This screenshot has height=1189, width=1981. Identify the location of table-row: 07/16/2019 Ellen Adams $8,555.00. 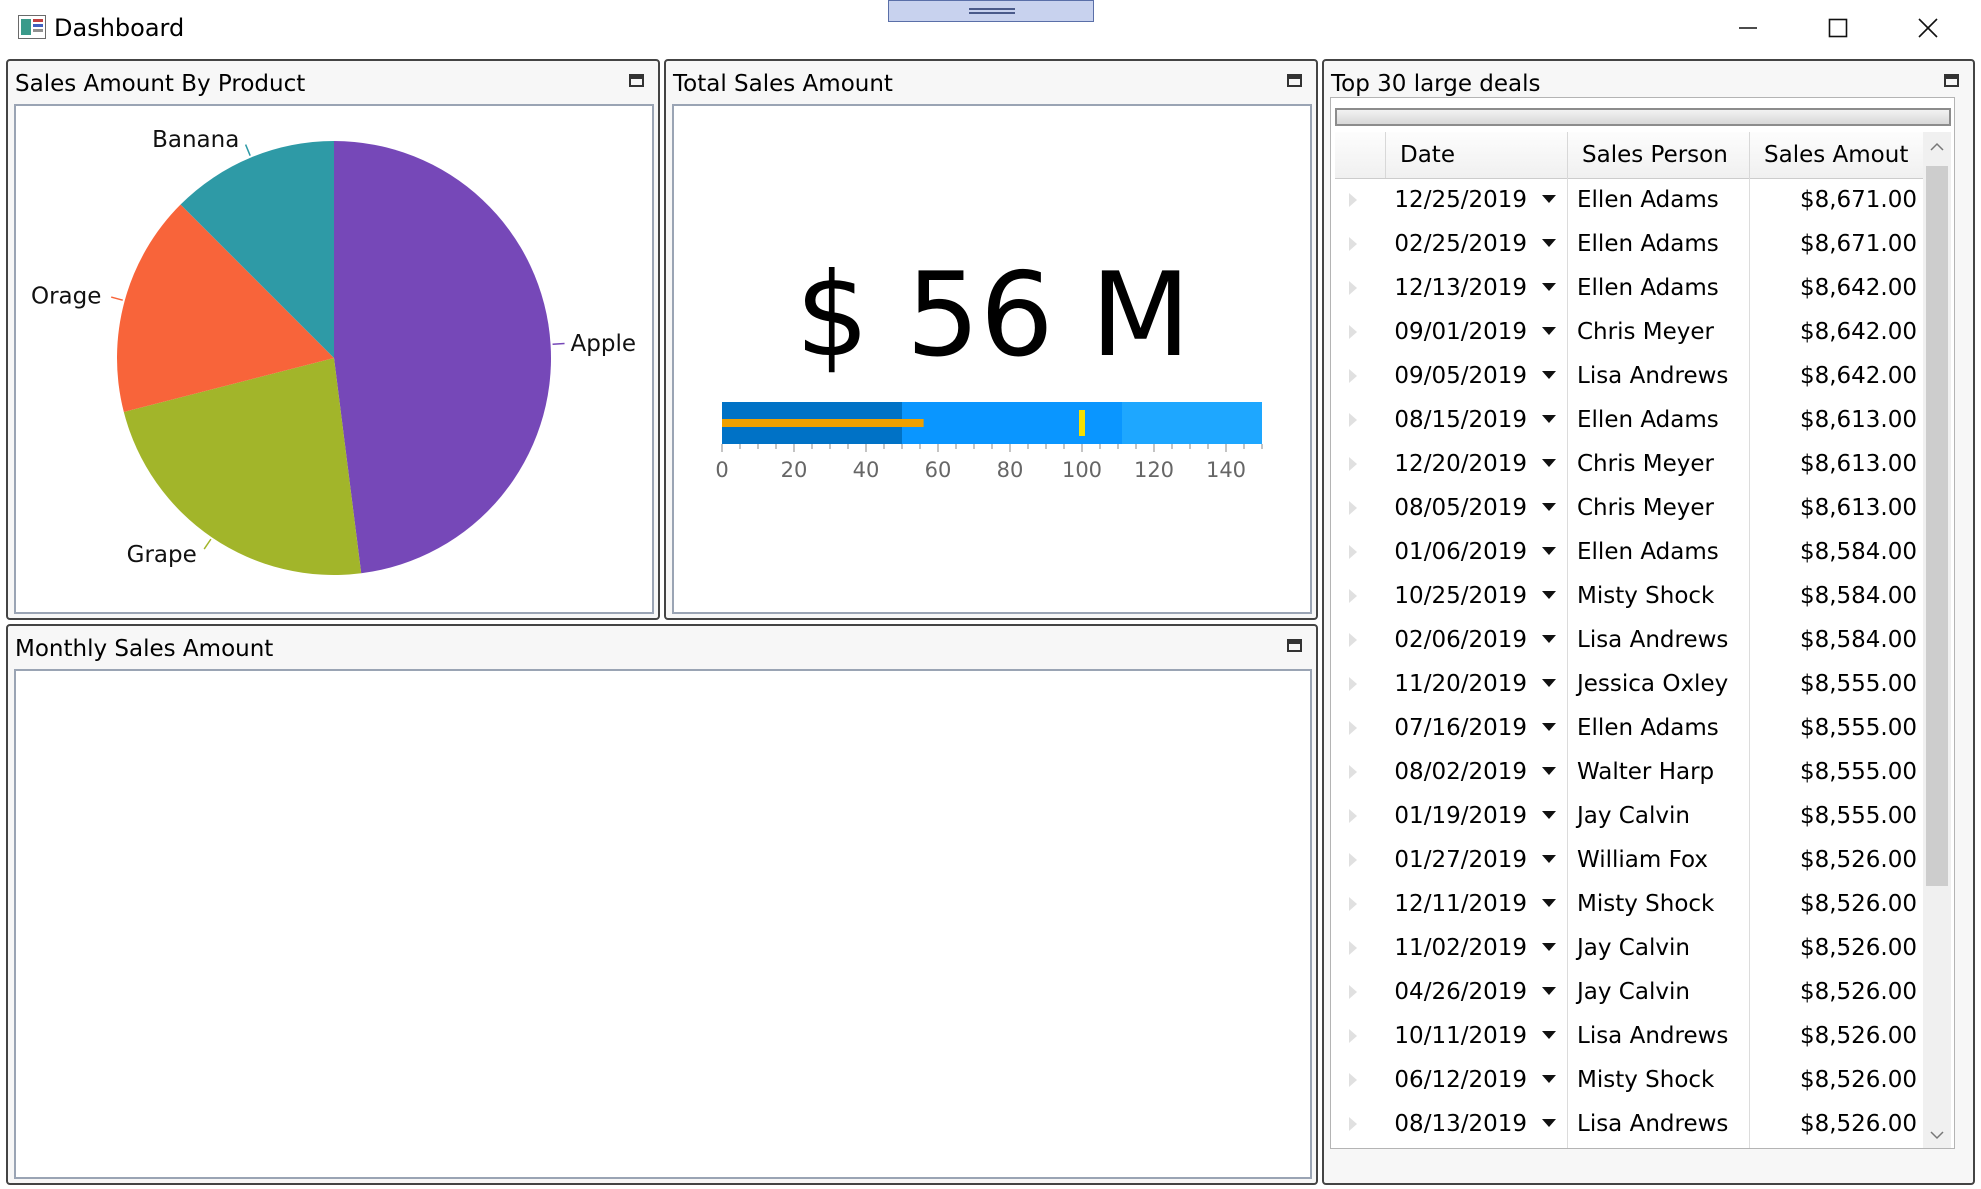
(1629, 728).